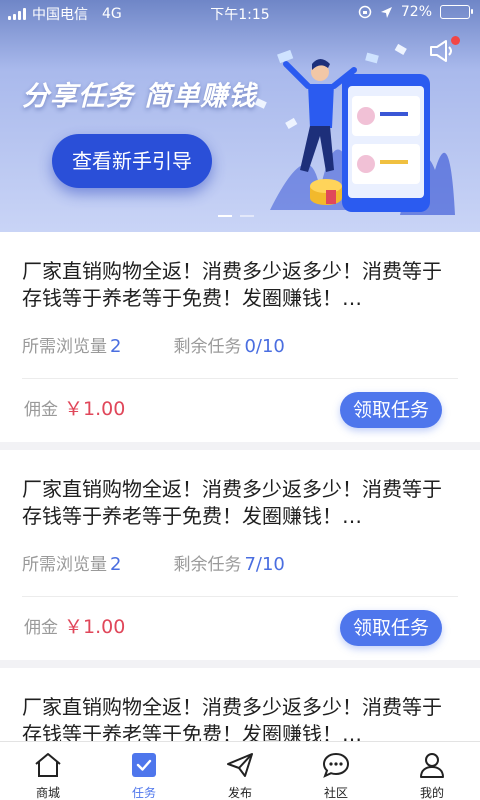 The width and height of the screenshot is (480, 800). Describe the element at coordinates (365, 12) in the screenshot. I see `rotation-lock-icon` at that location.